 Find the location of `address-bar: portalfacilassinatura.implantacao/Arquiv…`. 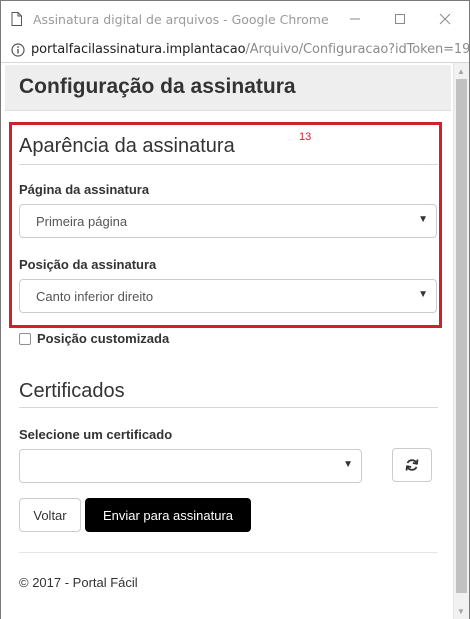

address-bar: portalfacilassinatura.implantacao/Arquiv… is located at coordinates (235, 50).